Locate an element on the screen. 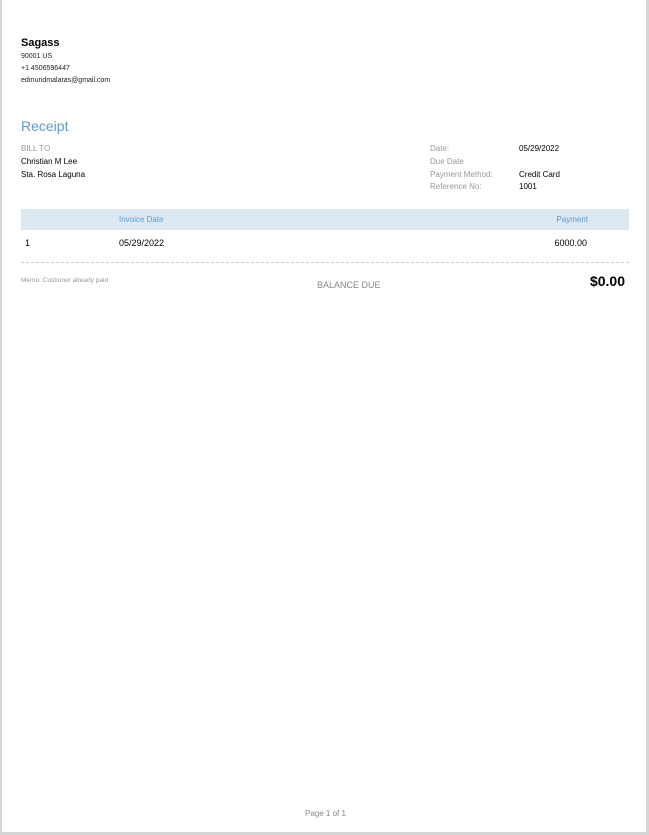 The image size is (649, 835). date-label: Date: is located at coordinates (440, 148).